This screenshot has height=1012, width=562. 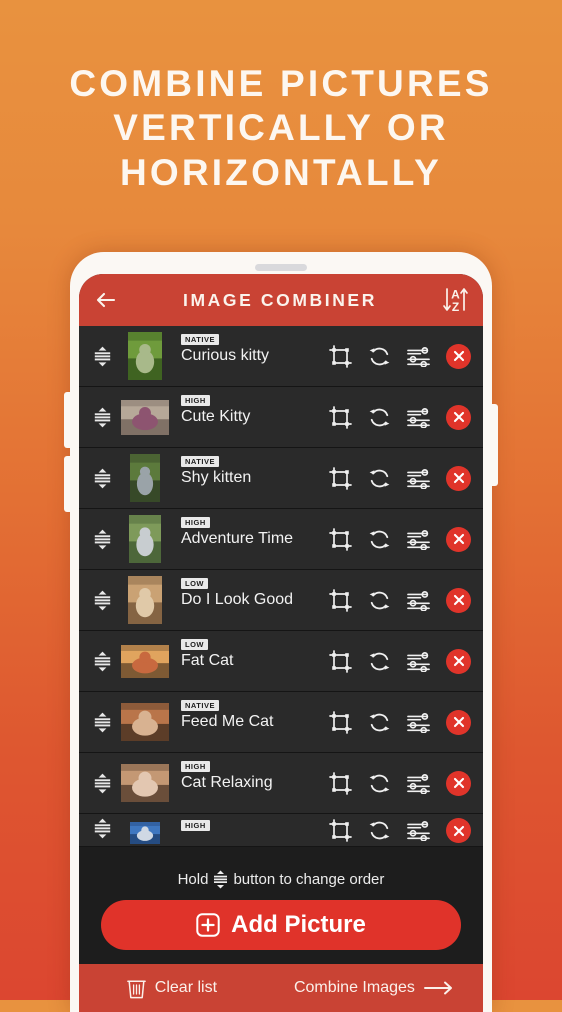 I want to click on row-labels: HIGH Cat Relaxing, so click(x=255, y=783).